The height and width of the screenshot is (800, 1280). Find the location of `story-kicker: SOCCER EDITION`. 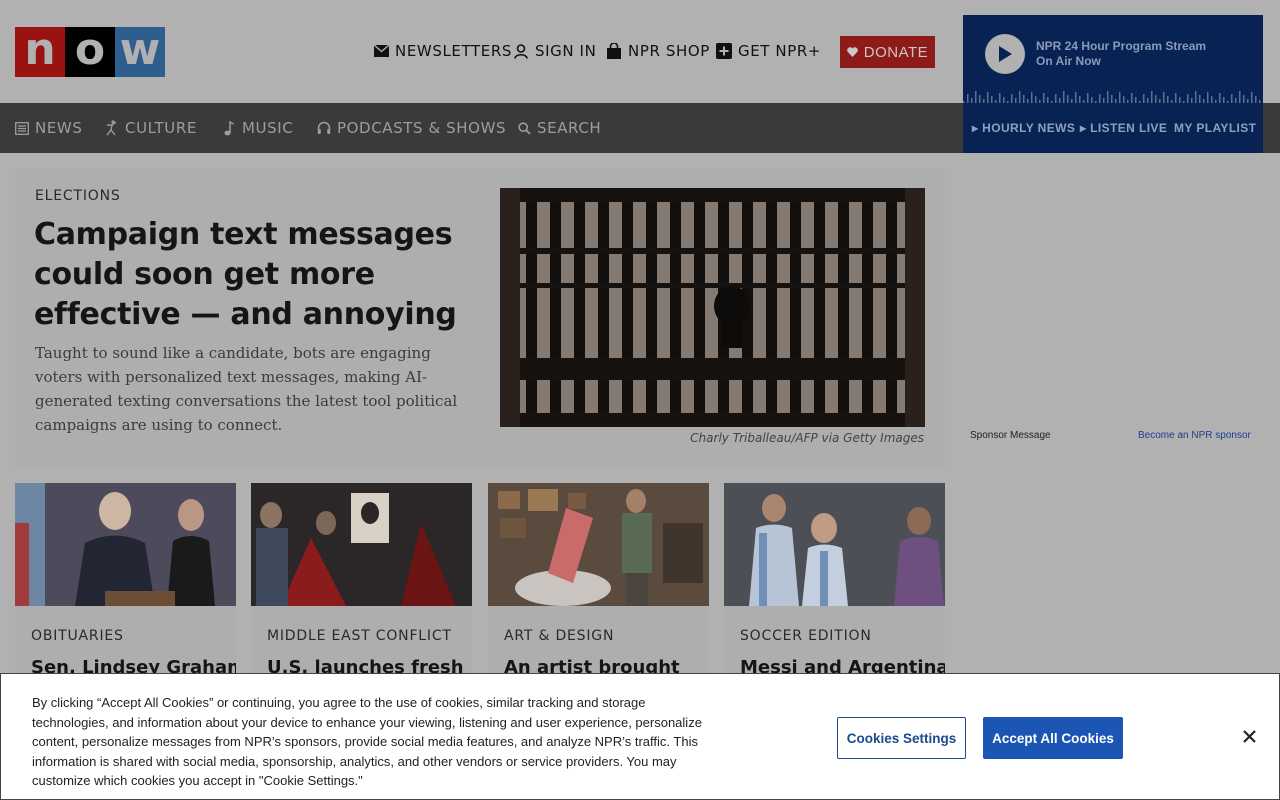

story-kicker: SOCCER EDITION is located at coordinates (806, 636).